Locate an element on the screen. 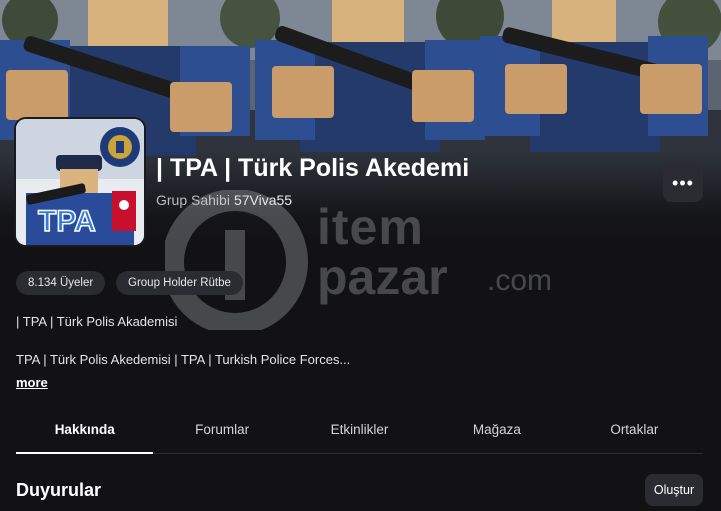  more-options-button: ••• is located at coordinates (683, 183).